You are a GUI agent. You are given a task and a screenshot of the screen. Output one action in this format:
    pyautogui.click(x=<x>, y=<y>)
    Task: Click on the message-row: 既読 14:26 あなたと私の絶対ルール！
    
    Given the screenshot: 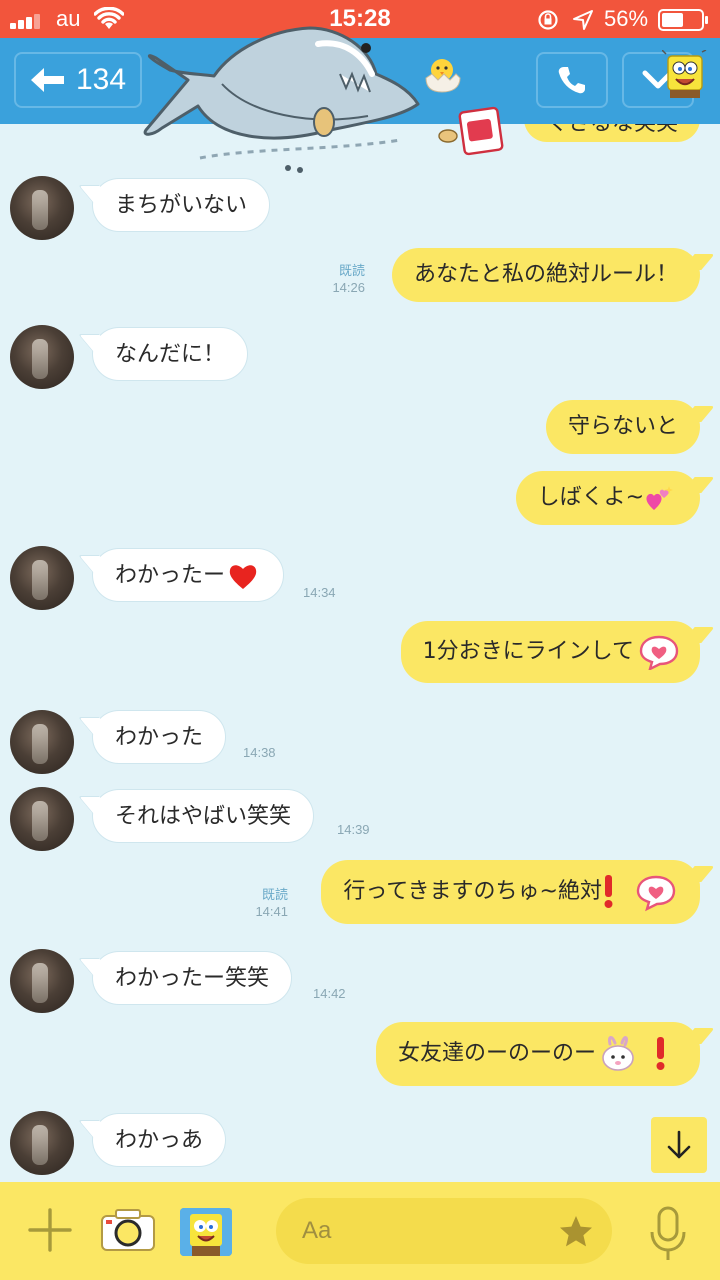 What is the action you would take?
    pyautogui.click(x=360, y=278)
    